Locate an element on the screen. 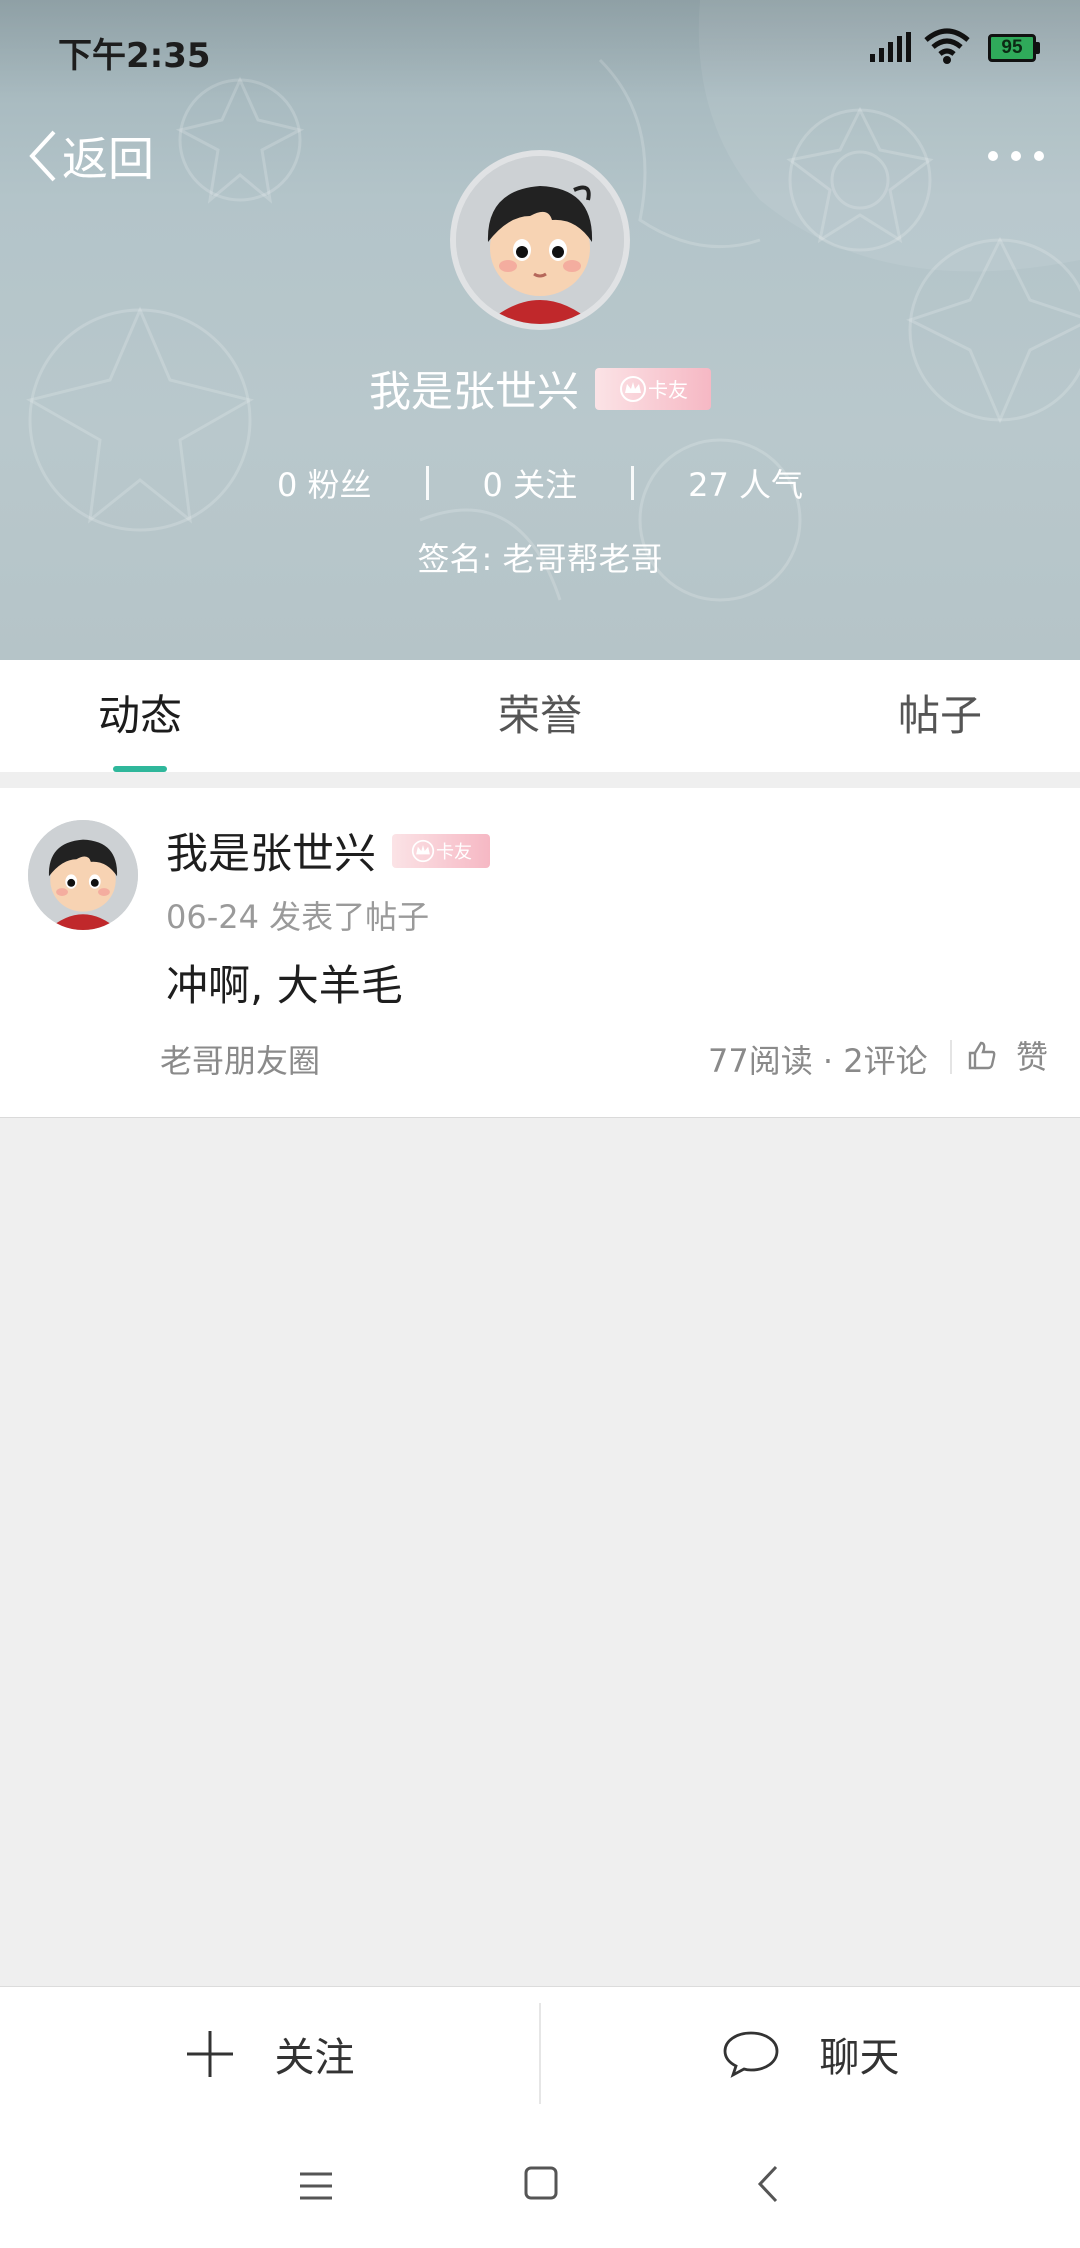  thumbs-up-icon is located at coordinates (982, 1055).